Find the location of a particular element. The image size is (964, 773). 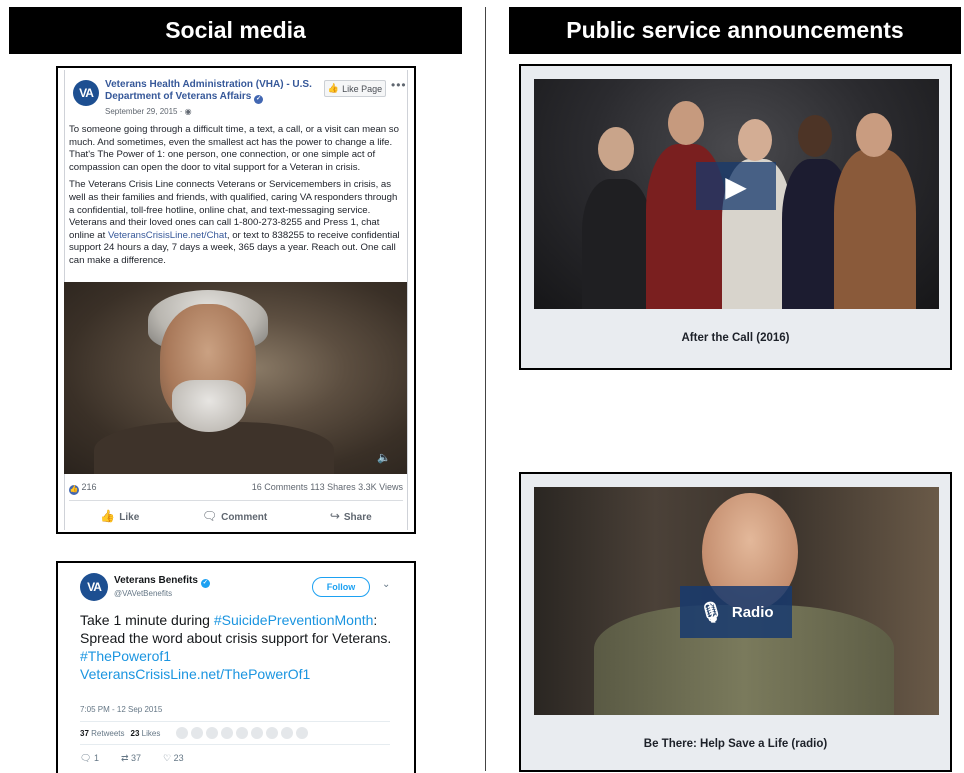

share-button: ↪ Share is located at coordinates (351, 516).